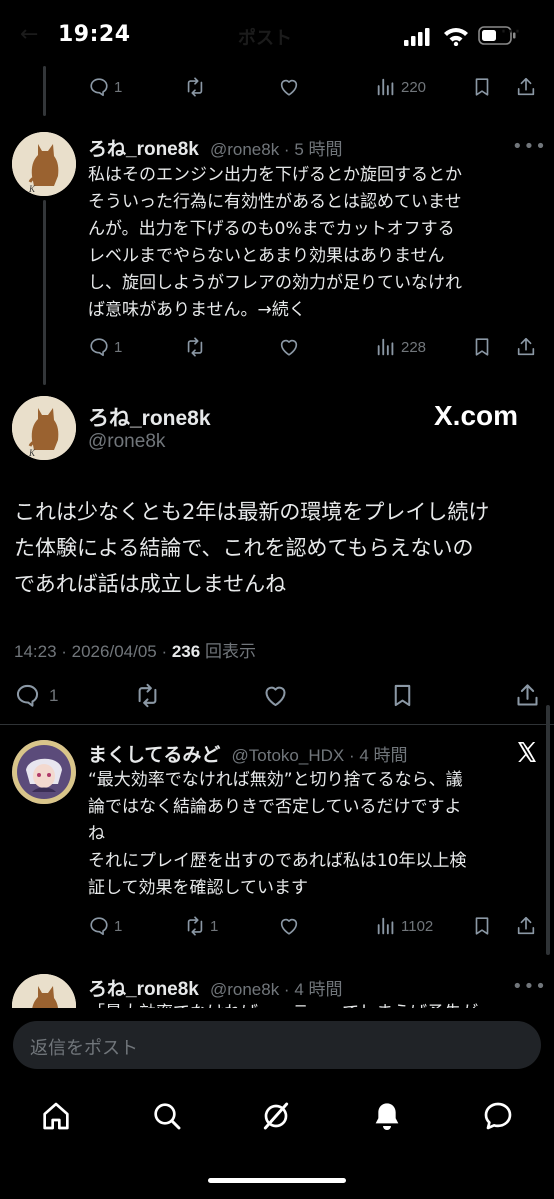 This screenshot has height=1199, width=554. I want to click on author-handle-time: @rone8k · 4 時間, so click(276, 989).